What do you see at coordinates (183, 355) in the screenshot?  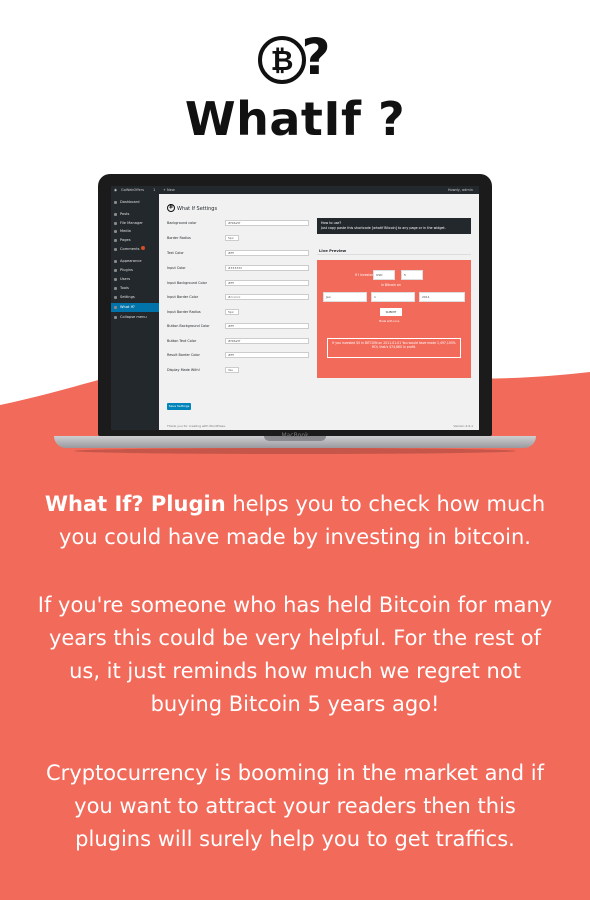 I see `field-label: Result Border Color` at bounding box center [183, 355].